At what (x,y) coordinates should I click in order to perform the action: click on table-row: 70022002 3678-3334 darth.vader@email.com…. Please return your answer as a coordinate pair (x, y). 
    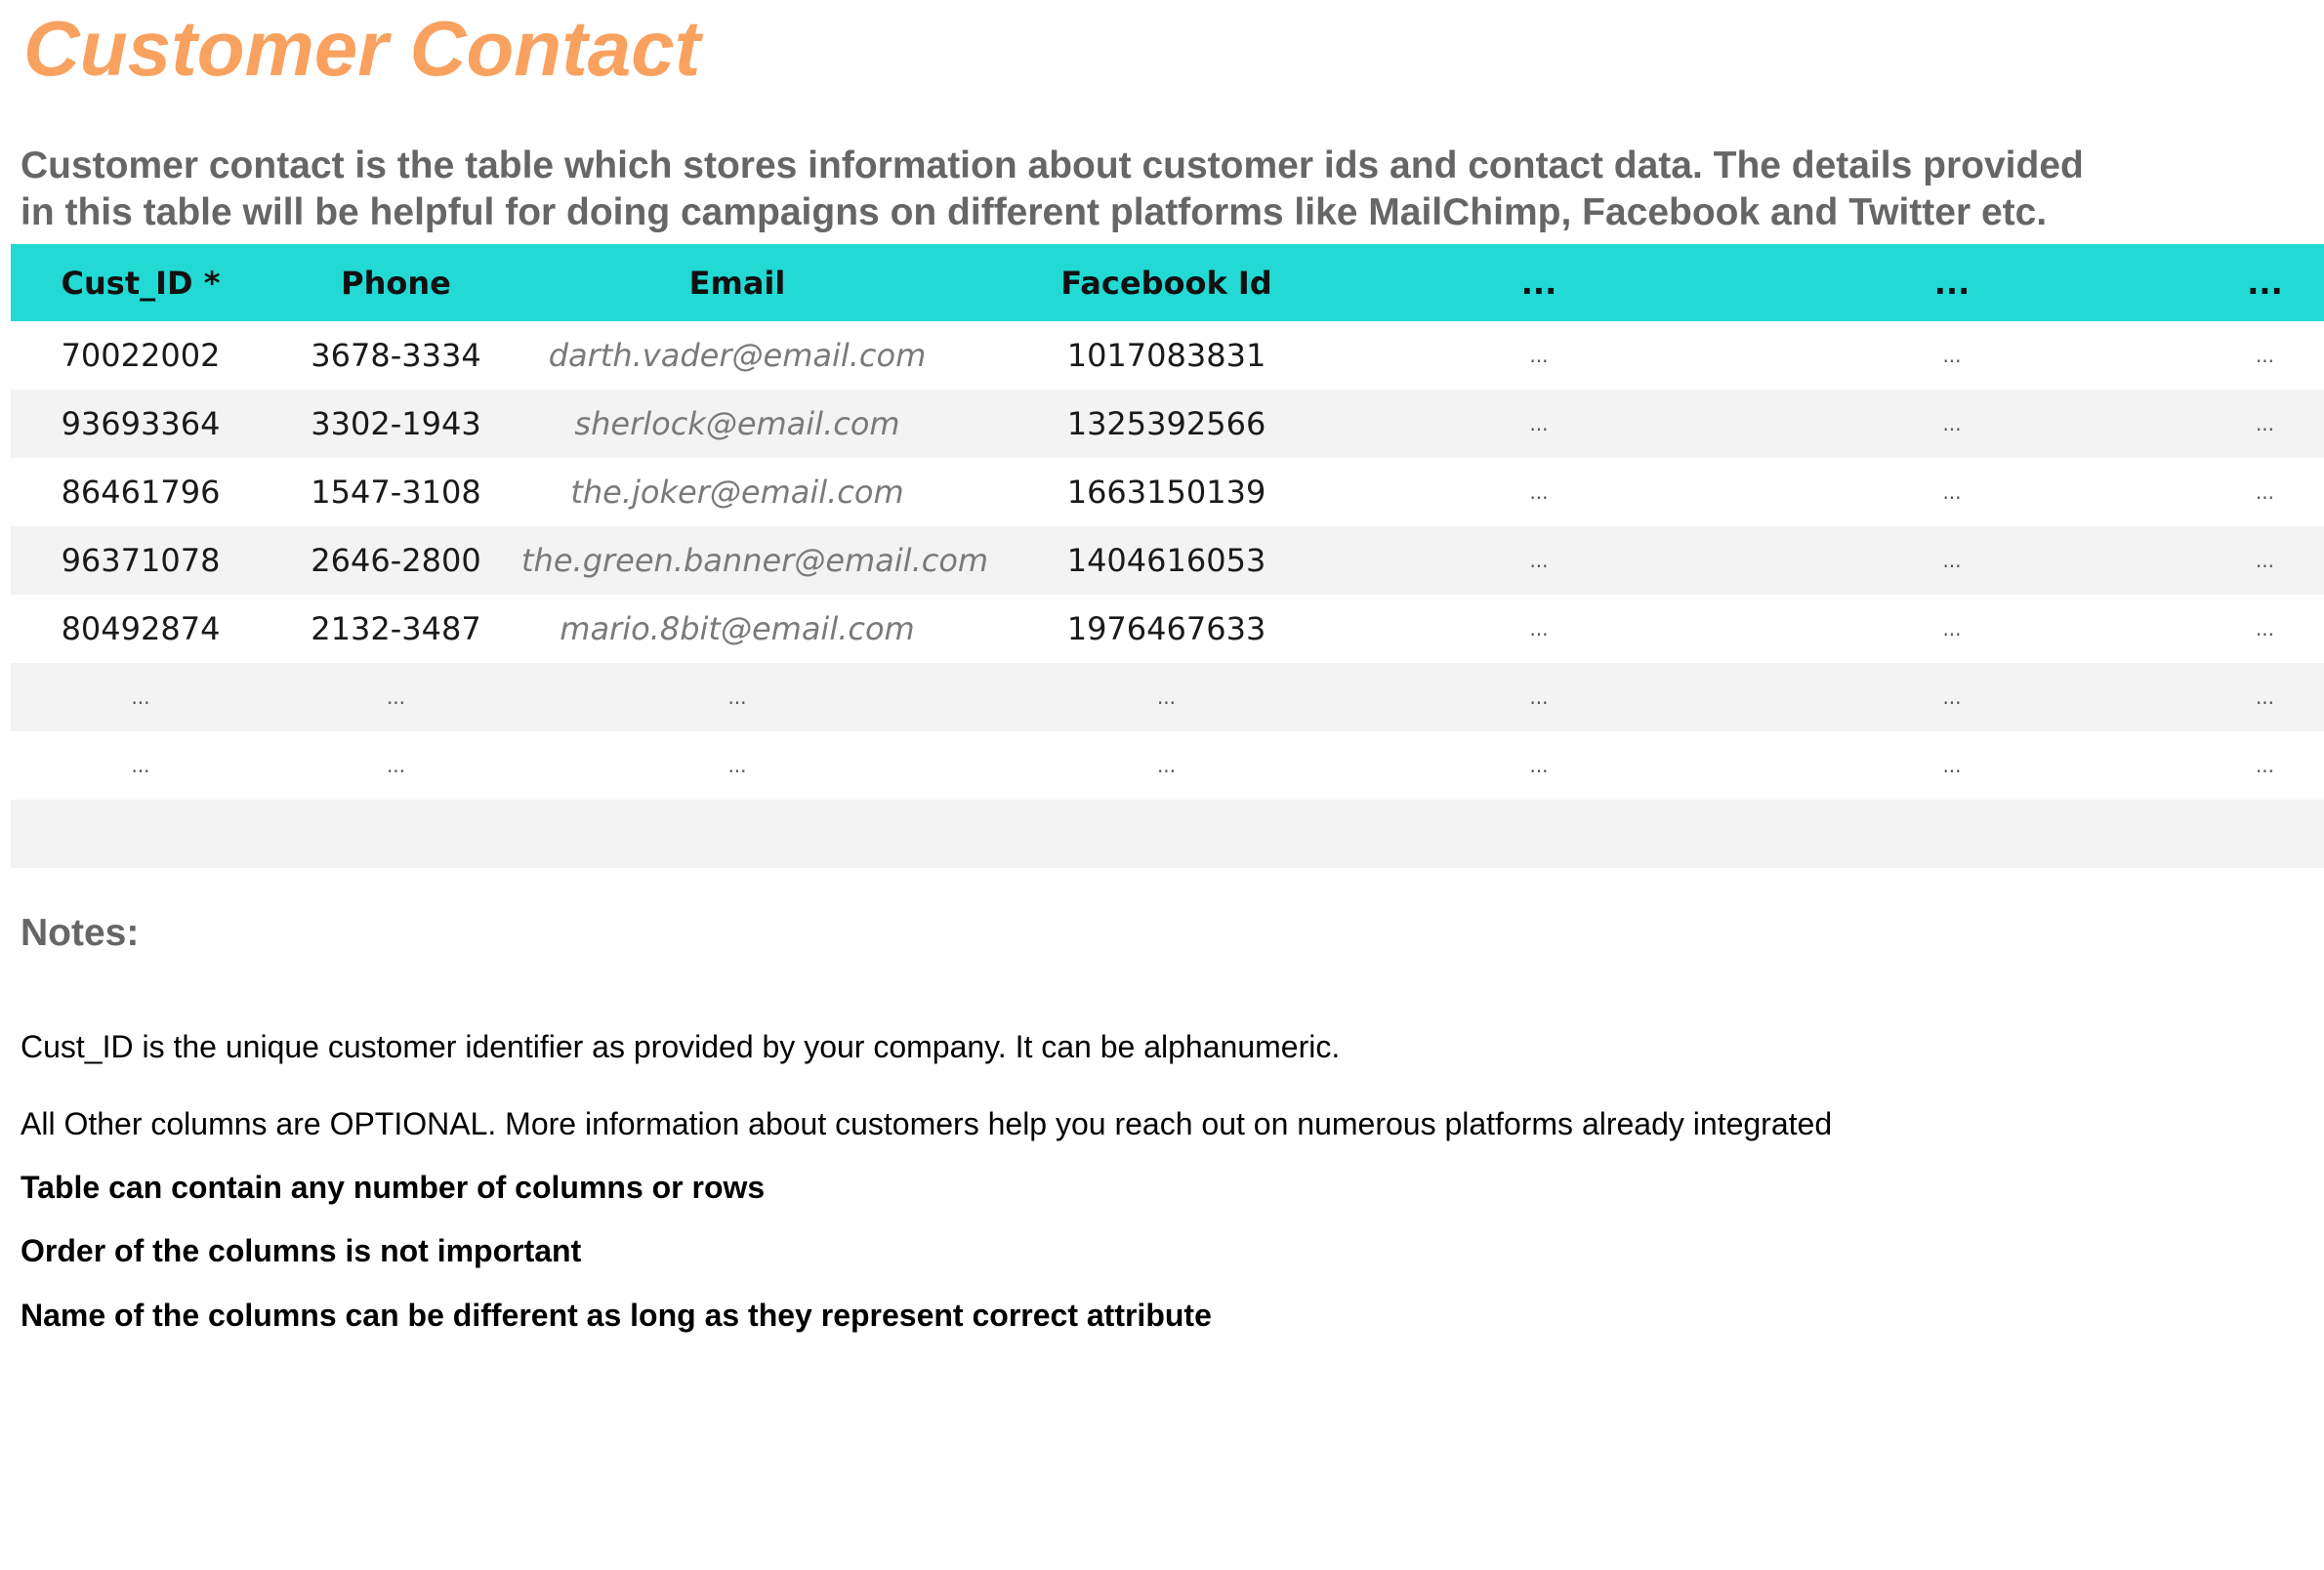
    Looking at the image, I should click on (1167, 355).